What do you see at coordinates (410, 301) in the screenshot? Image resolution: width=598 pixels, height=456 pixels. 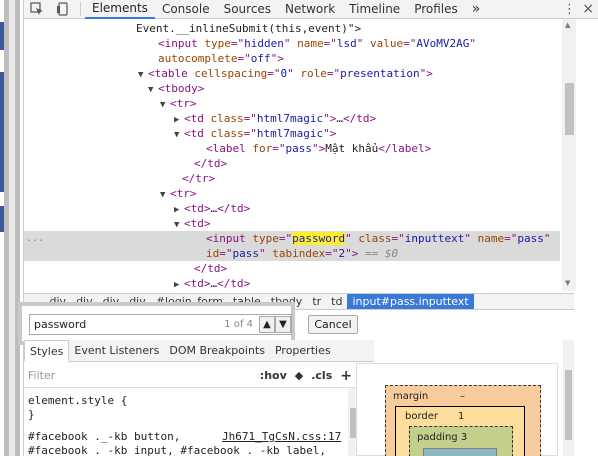 I see `breadcrumb-item: input#pass.inputtext` at bounding box center [410, 301].